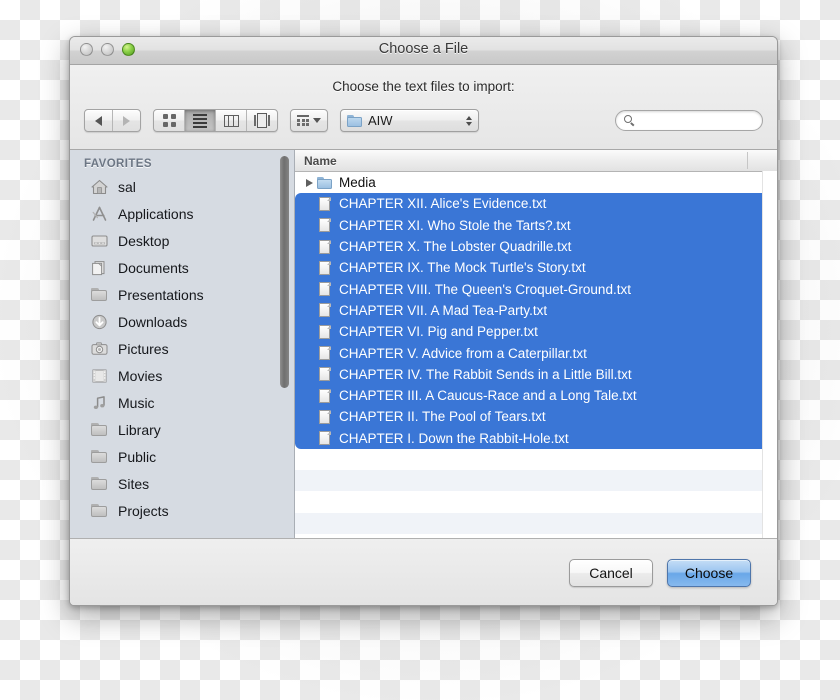 This screenshot has width=840, height=700. I want to click on sidebar-scrollbar-thumb, so click(284, 272).